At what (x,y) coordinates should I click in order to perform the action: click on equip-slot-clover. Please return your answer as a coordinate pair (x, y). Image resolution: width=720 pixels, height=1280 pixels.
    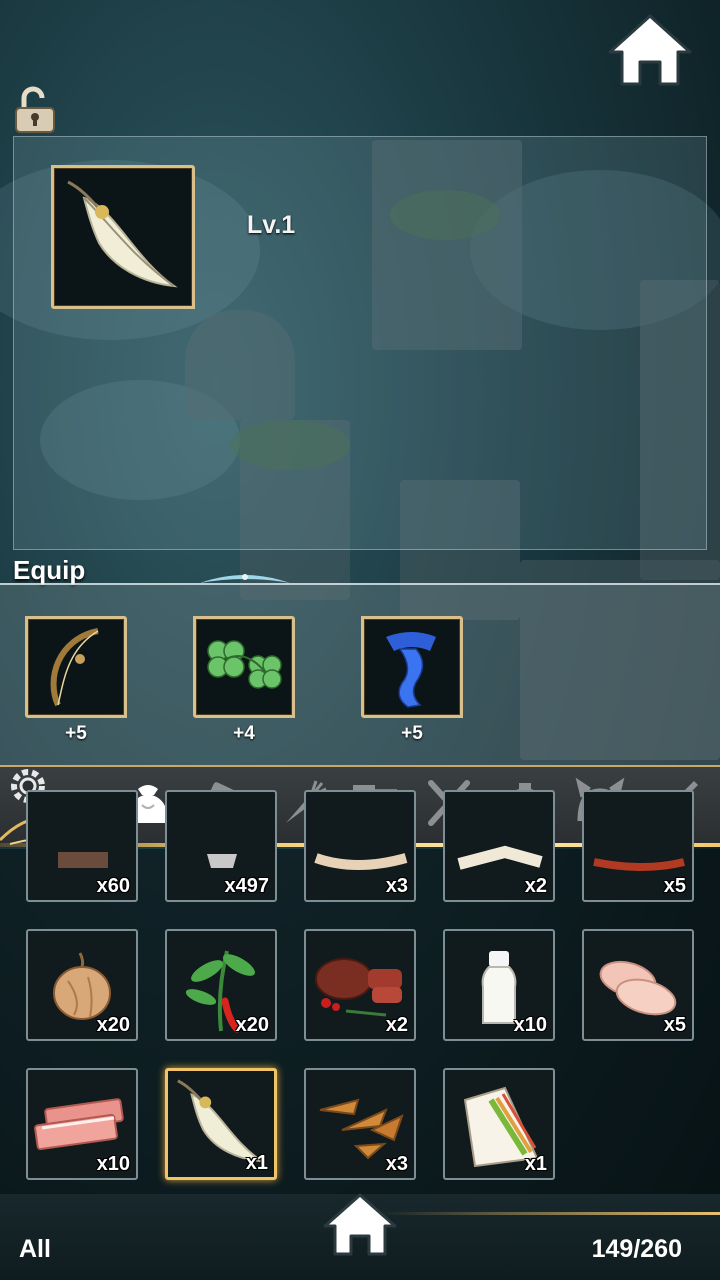
    Looking at the image, I should click on (244, 667).